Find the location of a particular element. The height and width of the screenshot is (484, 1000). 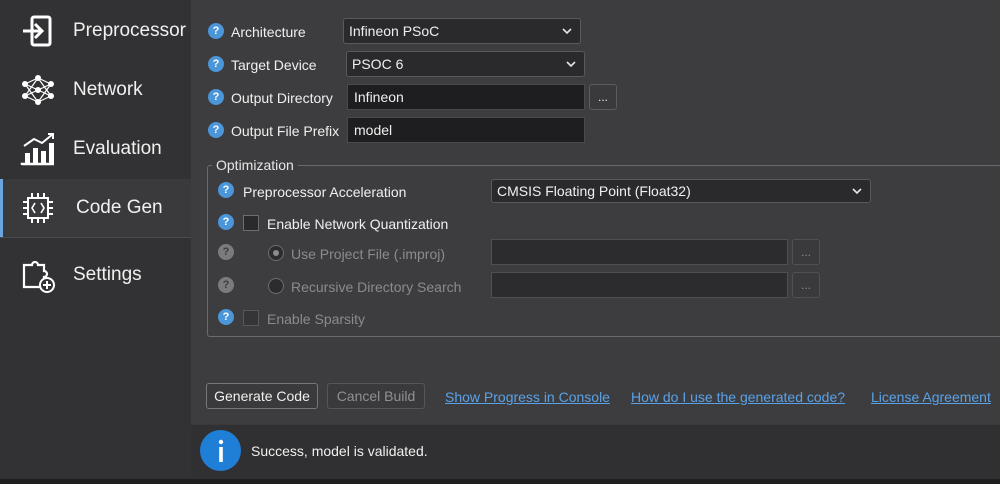

show-progress-link: Show Progress in Console is located at coordinates (527, 397).